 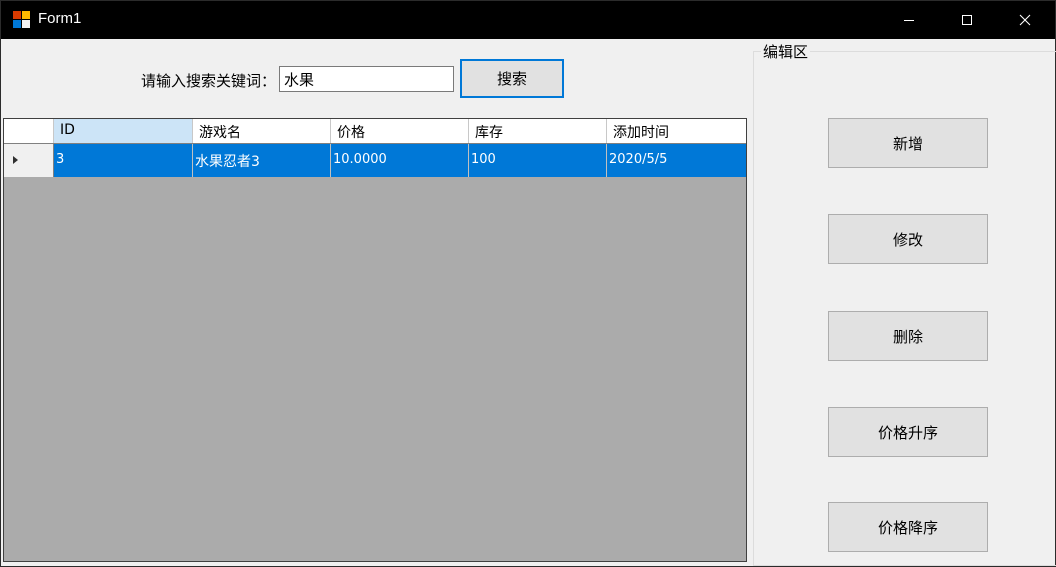 What do you see at coordinates (15, 160) in the screenshot?
I see `current-row-arrow-icon` at bounding box center [15, 160].